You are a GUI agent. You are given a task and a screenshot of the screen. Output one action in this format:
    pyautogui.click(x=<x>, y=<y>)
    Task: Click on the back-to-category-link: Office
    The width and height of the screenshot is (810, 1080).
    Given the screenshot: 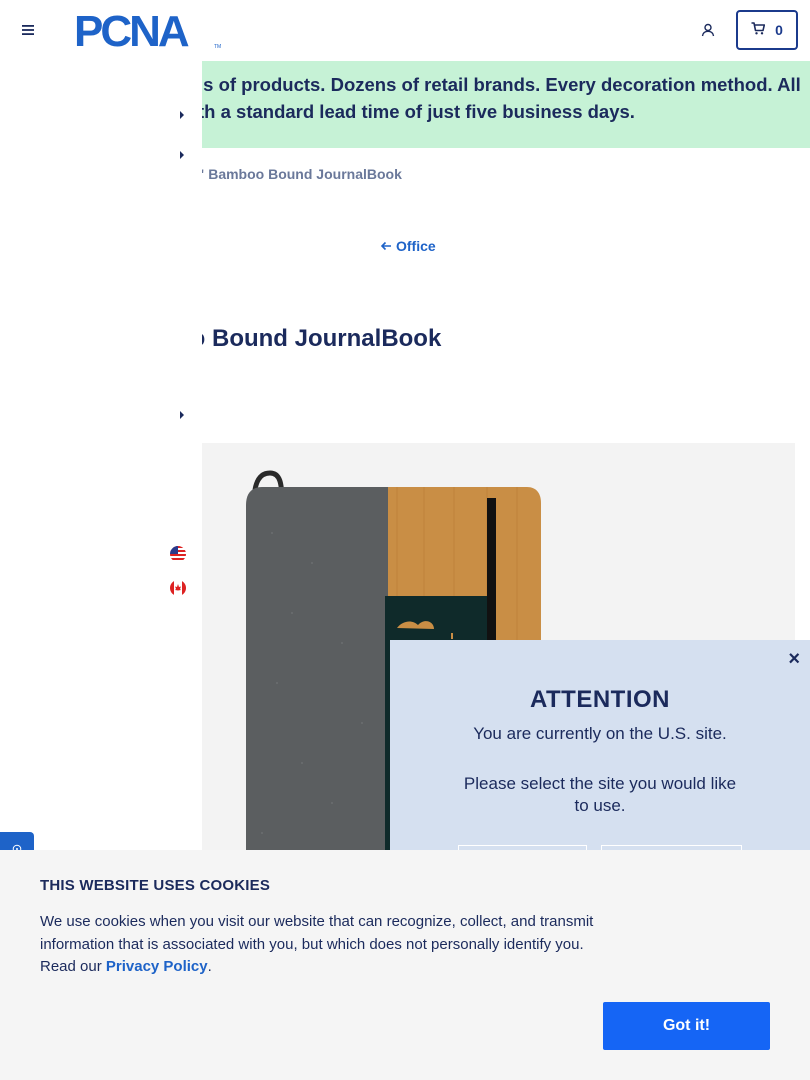 What is the action you would take?
    pyautogui.click(x=408, y=246)
    